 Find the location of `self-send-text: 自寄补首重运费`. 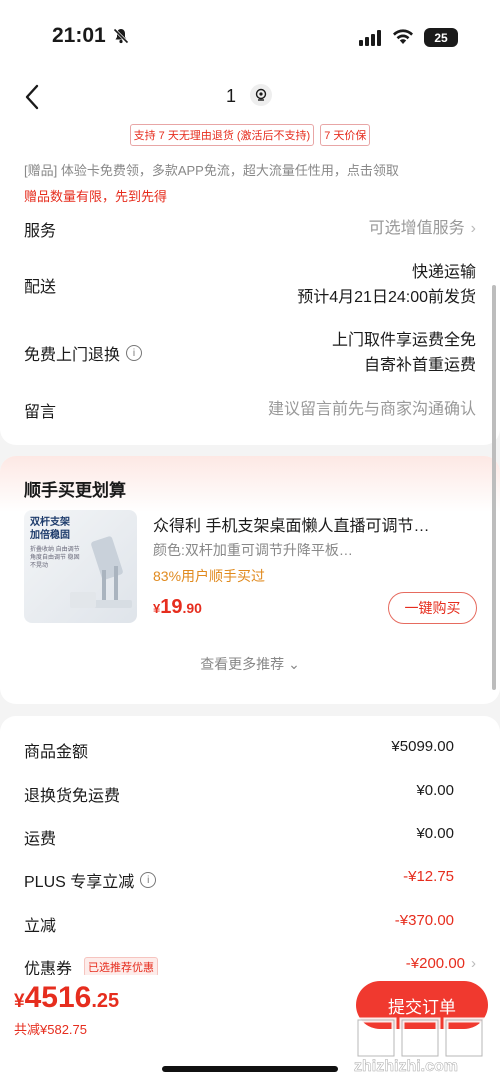

self-send-text: 自寄补首重运费 is located at coordinates (419, 365).